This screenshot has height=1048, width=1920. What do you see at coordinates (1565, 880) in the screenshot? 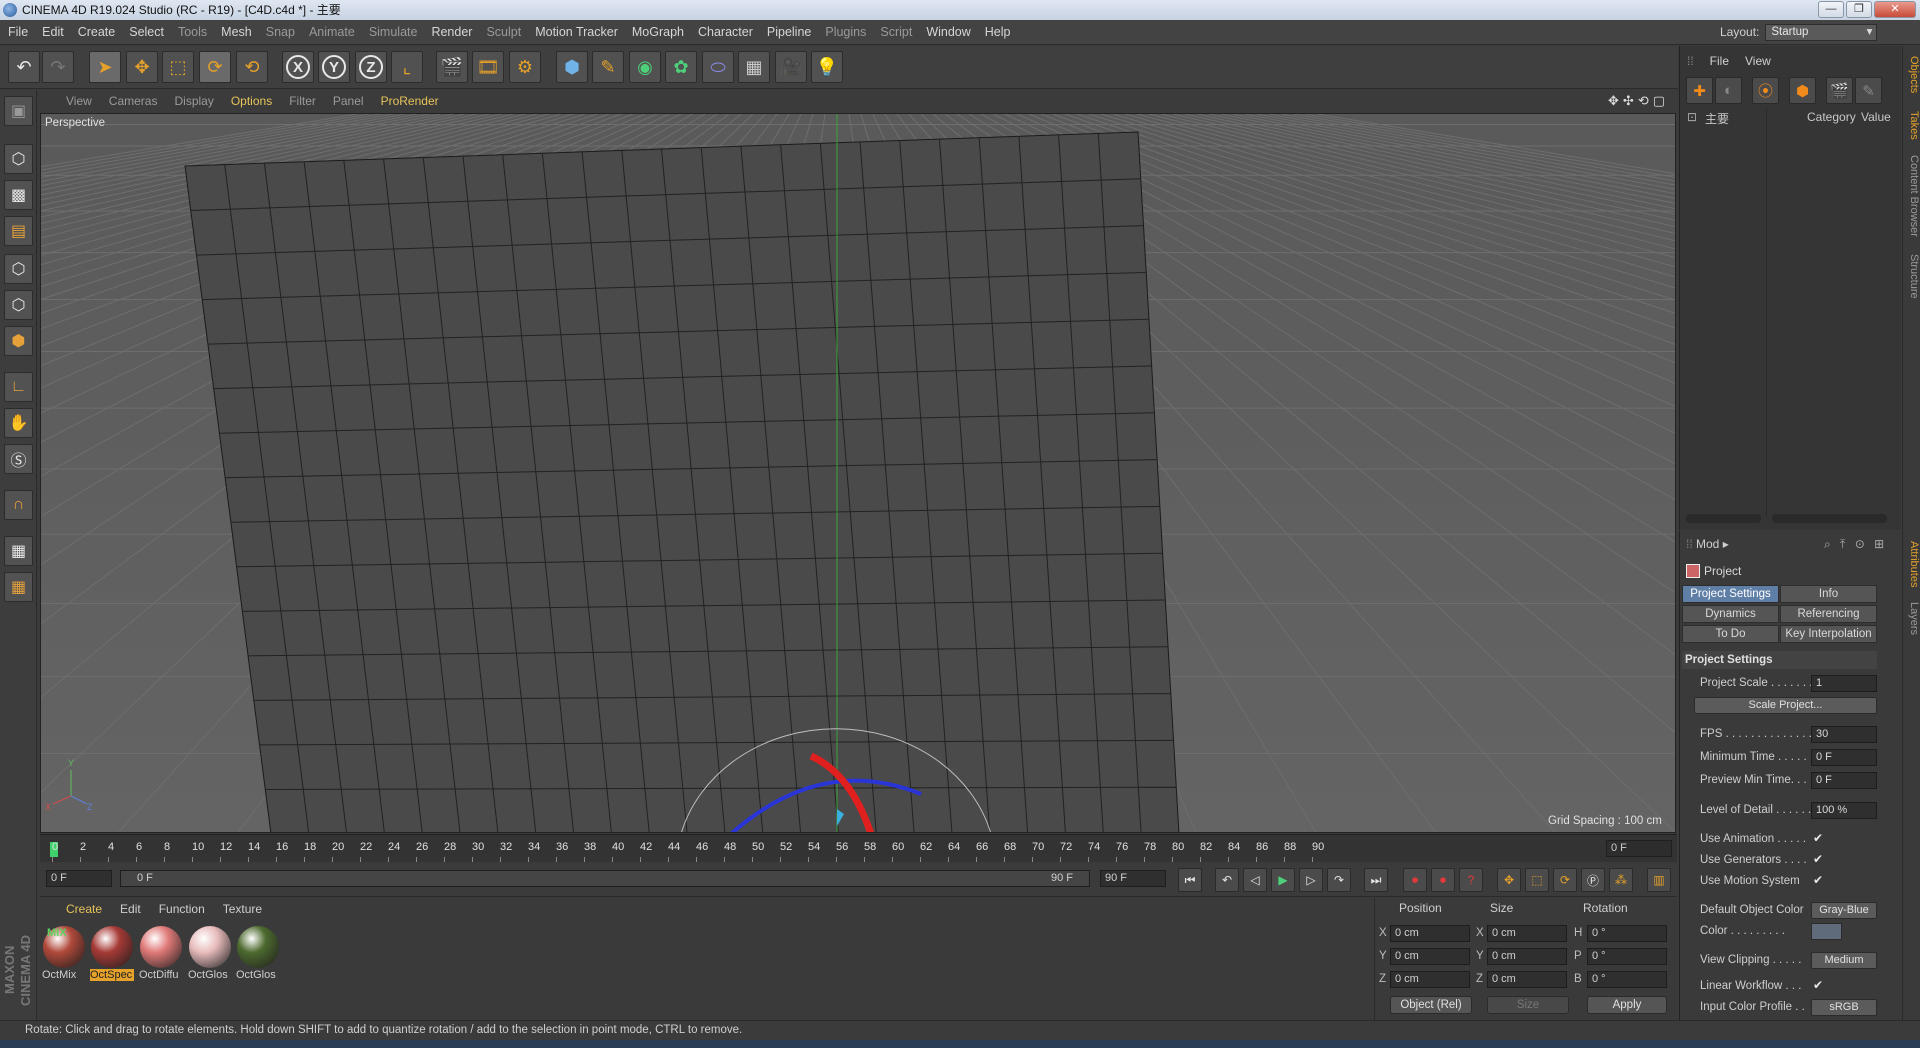
I see `record-rotation-icon: ⟳` at bounding box center [1565, 880].